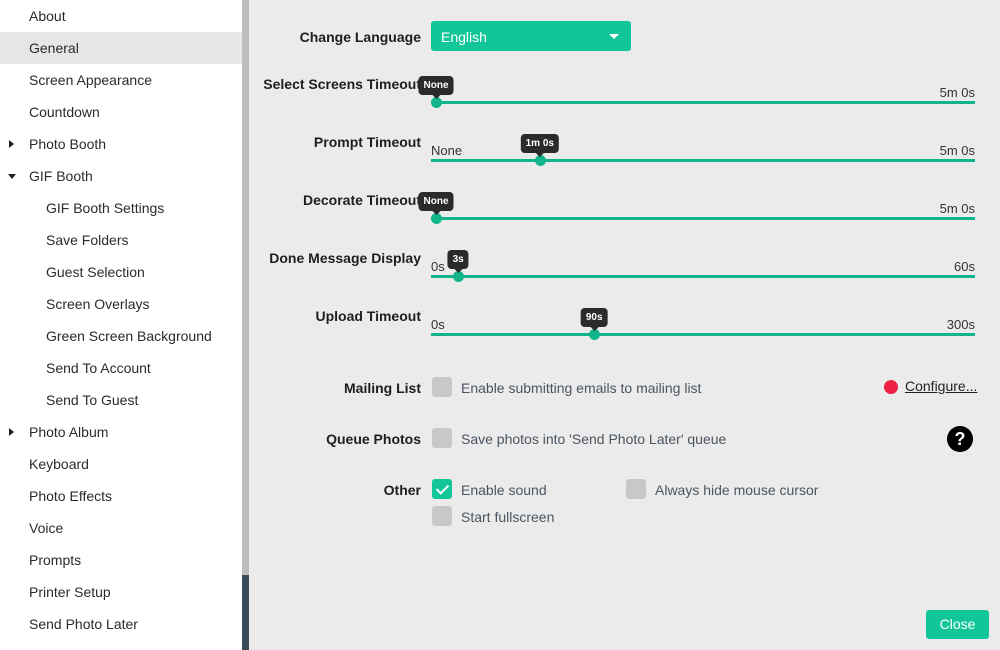 The image size is (1000, 650). Describe the element at coordinates (442, 438) in the screenshot. I see `queue-photos-checkbox` at that location.